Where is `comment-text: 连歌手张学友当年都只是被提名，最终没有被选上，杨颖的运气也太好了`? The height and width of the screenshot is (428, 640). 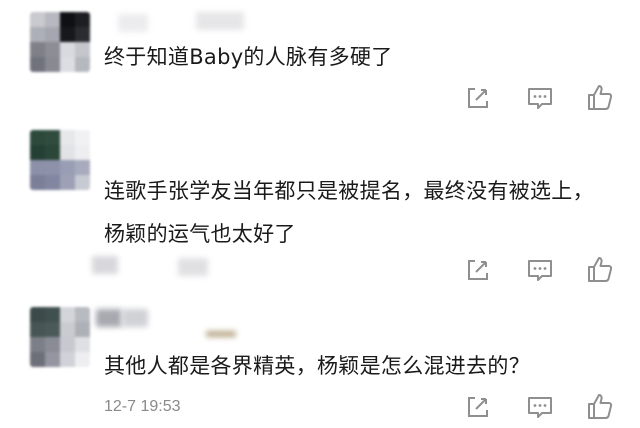 comment-text: 连歌手张学友当年都只是被提名，最终没有被选上，杨颖的运气也太好了 is located at coordinates (349, 212).